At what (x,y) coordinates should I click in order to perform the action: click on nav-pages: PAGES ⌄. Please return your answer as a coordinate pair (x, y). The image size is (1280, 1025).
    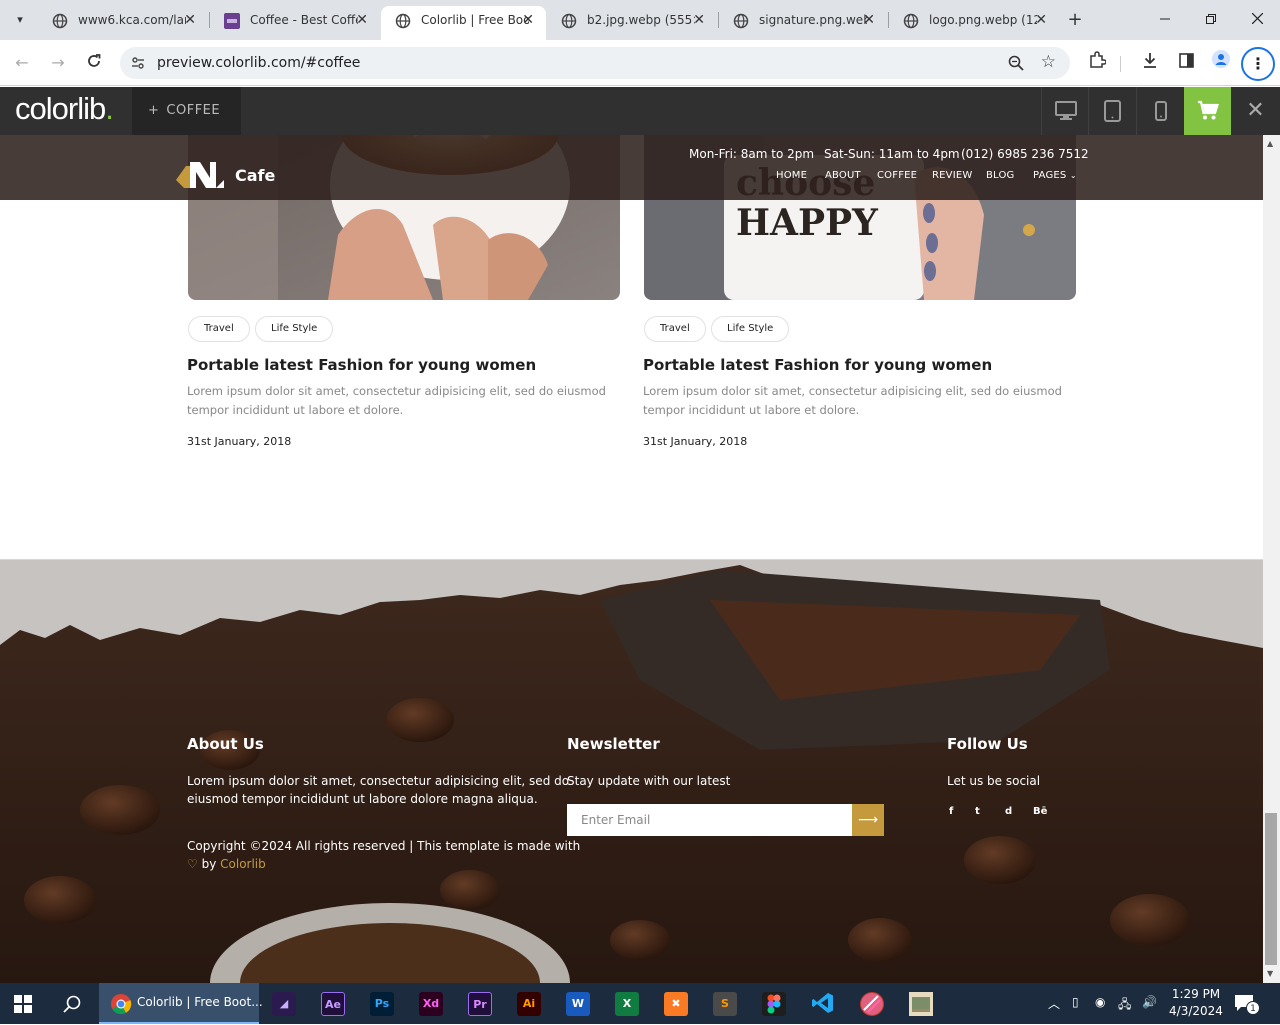
    Looking at the image, I should click on (1055, 175).